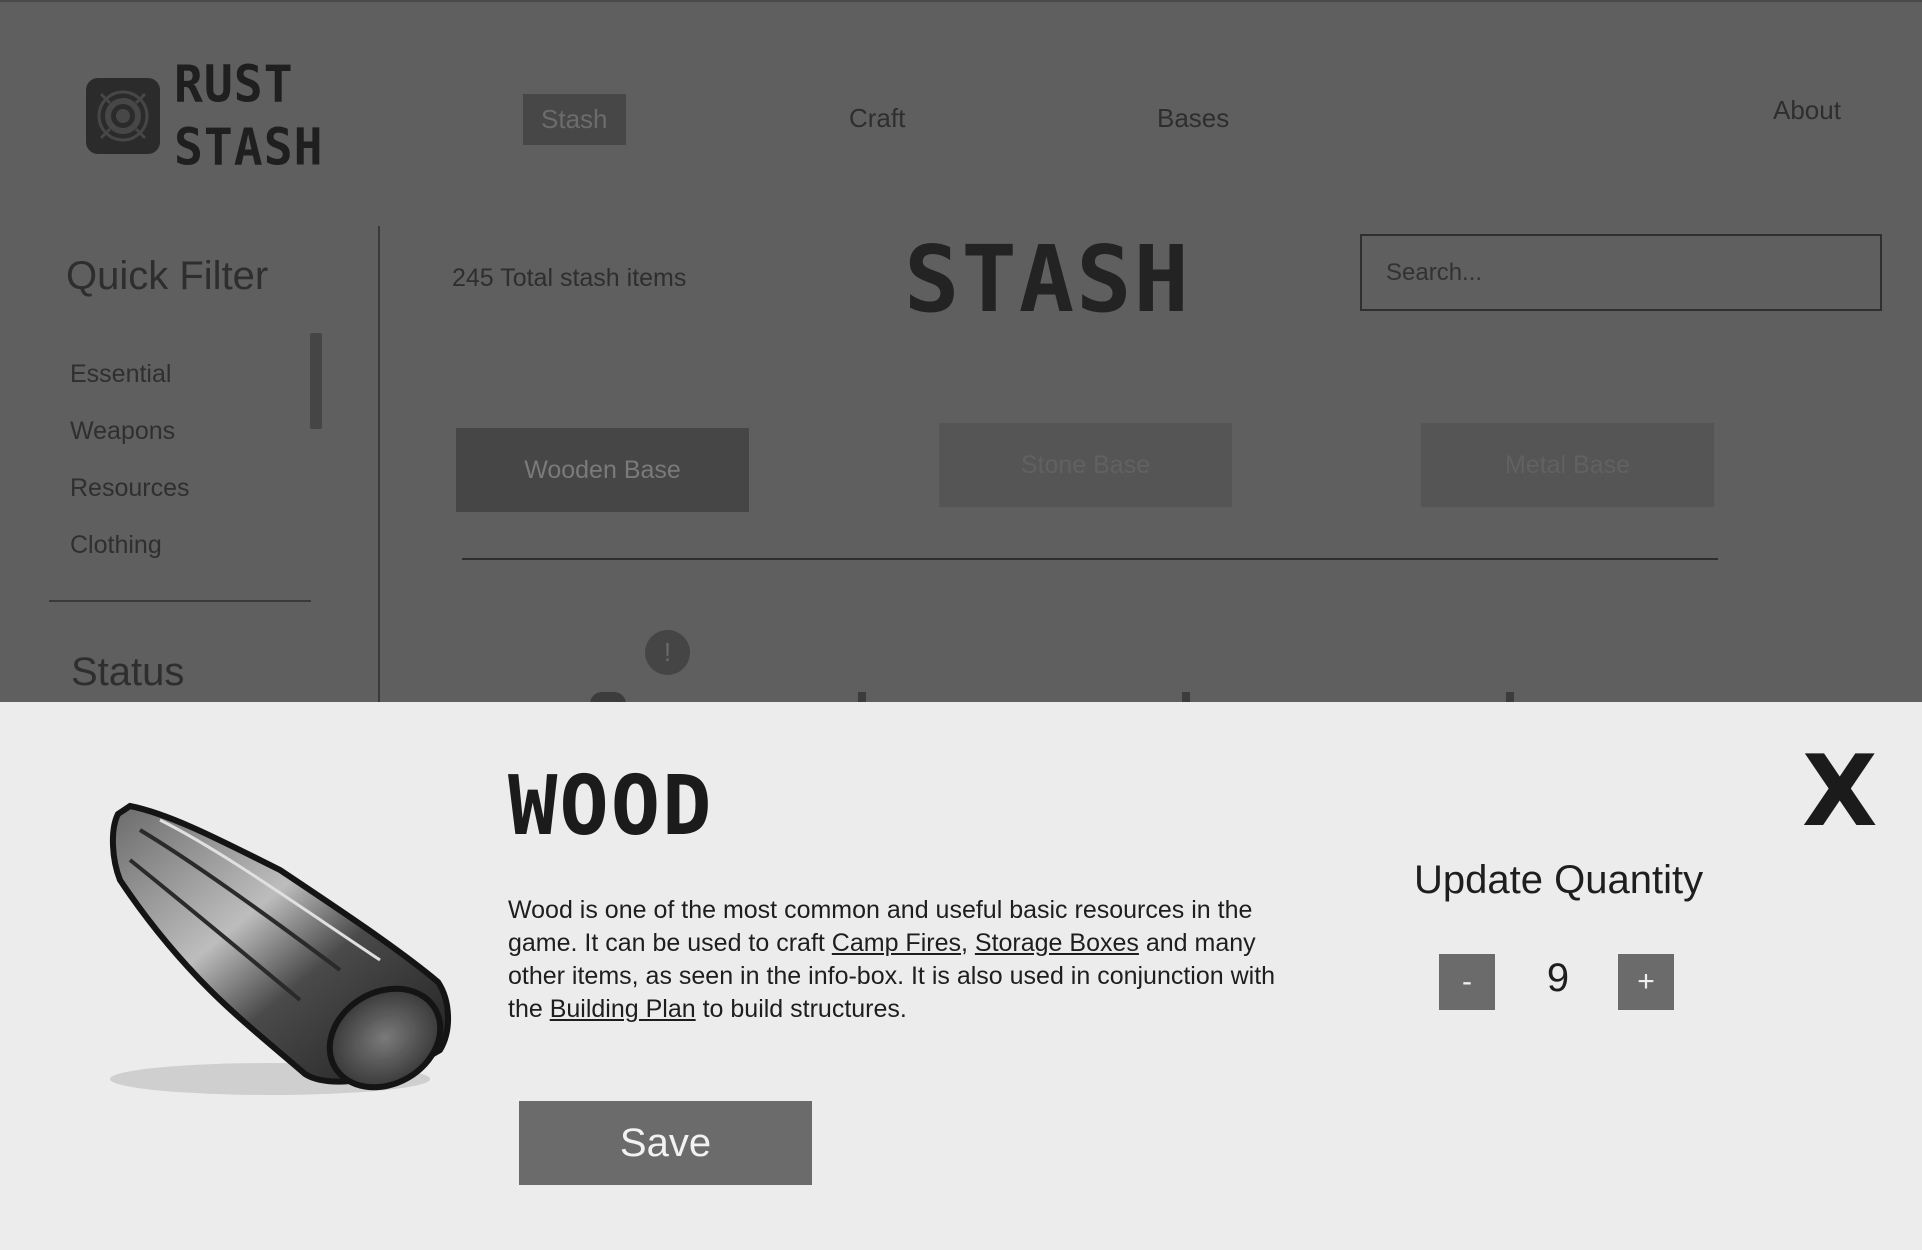  What do you see at coordinates (1090, 559) in the screenshot?
I see `main-divider` at bounding box center [1090, 559].